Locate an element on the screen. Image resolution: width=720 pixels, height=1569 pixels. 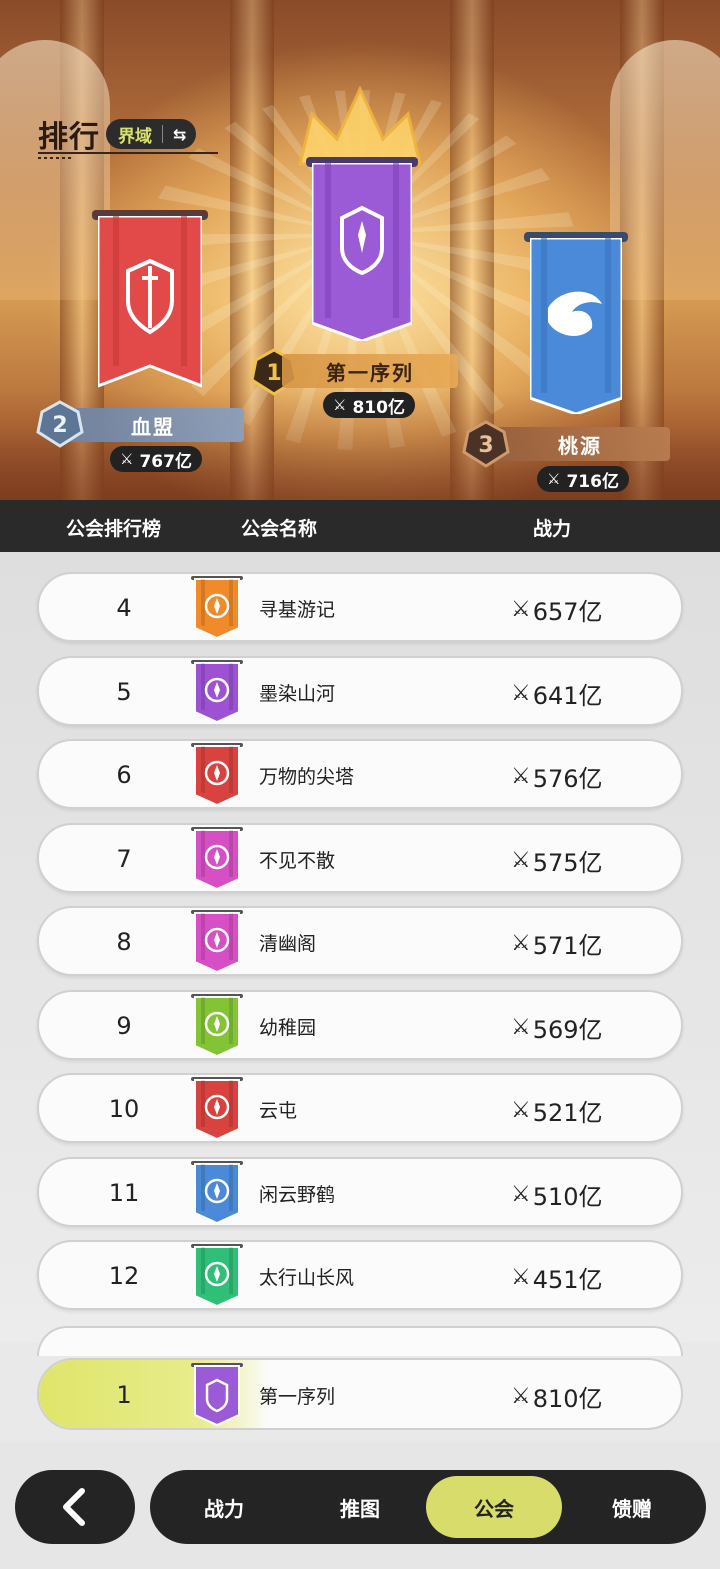
row-power-value: 451亿 is located at coordinates (567, 1280).